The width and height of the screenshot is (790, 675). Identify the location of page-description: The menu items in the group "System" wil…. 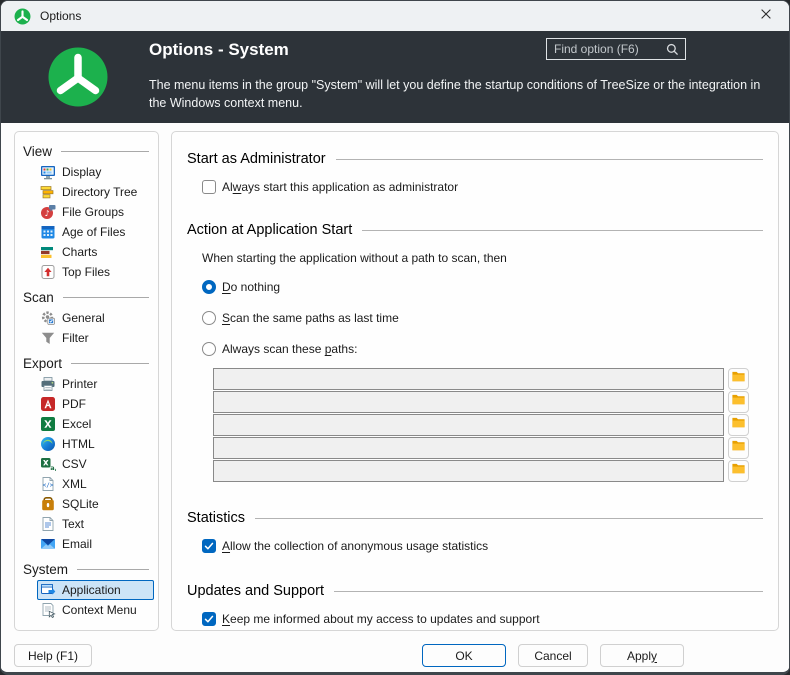
(455, 94).